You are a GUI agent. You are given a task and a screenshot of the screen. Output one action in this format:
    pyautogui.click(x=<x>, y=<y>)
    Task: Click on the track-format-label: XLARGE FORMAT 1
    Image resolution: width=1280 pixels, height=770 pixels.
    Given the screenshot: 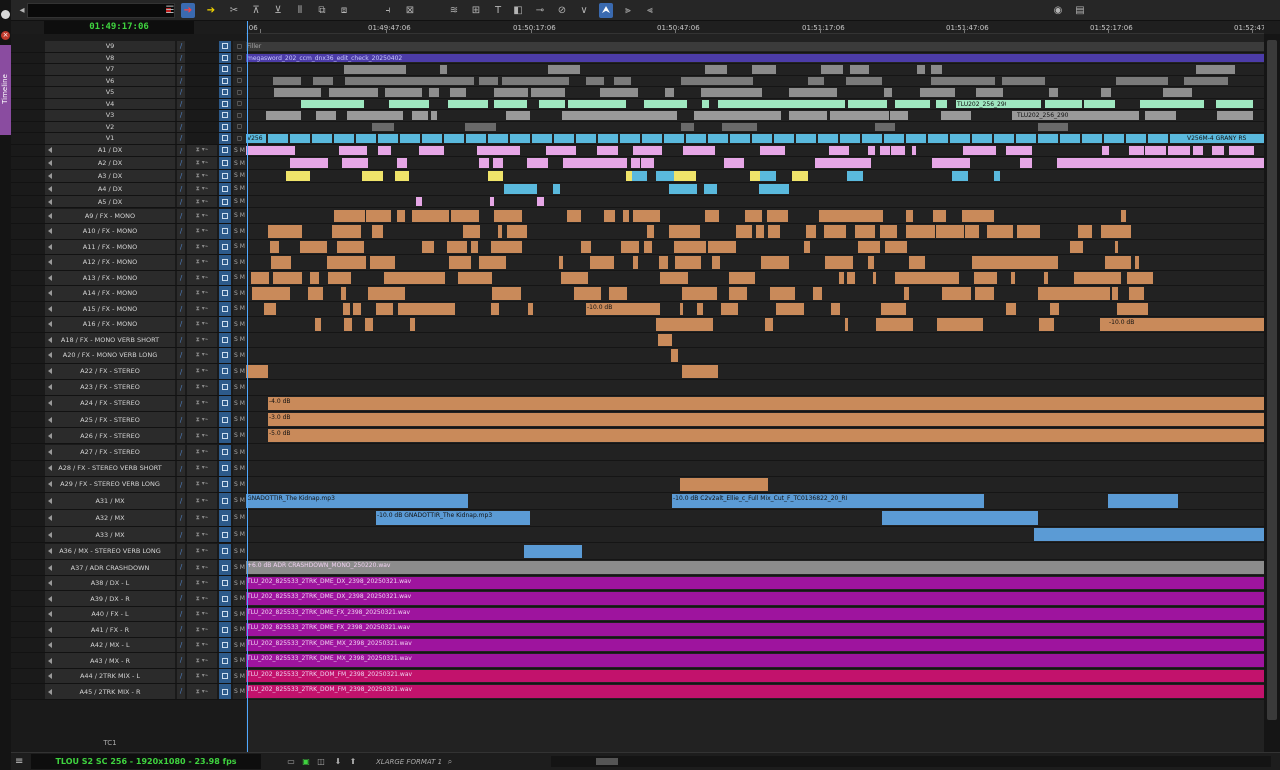 What is the action you would take?
    pyautogui.click(x=409, y=762)
    